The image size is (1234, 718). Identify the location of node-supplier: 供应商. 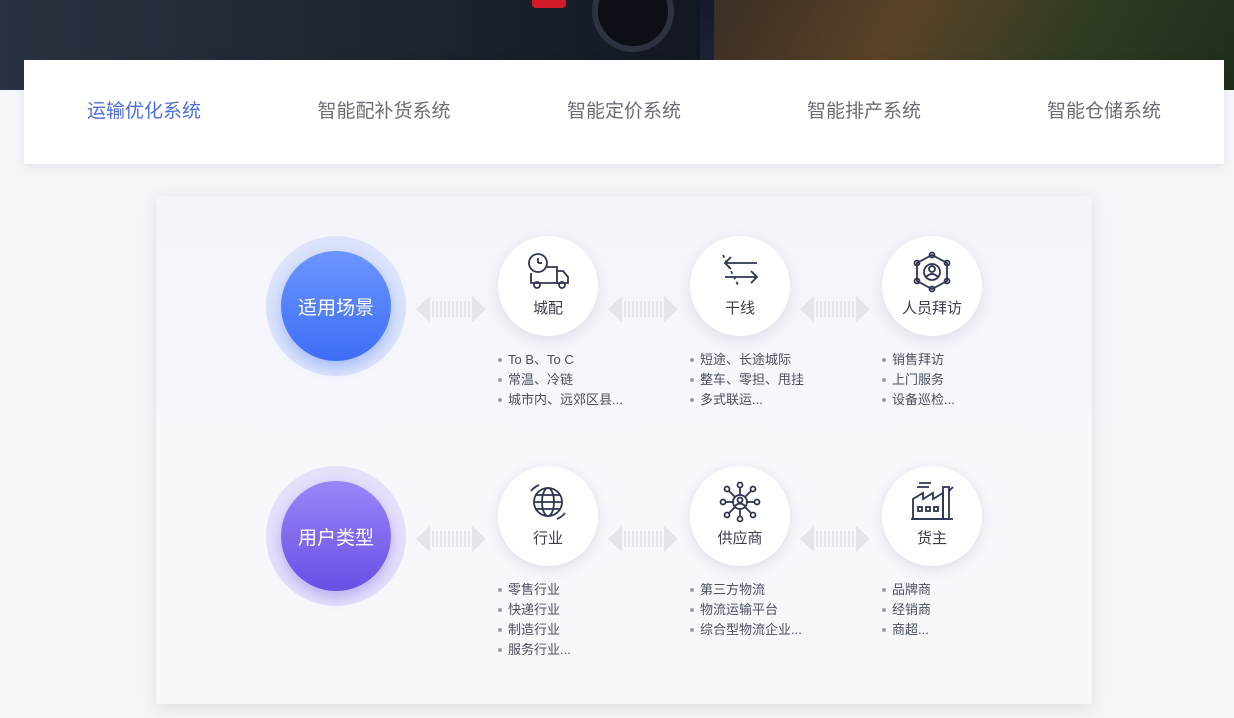
(740, 516).